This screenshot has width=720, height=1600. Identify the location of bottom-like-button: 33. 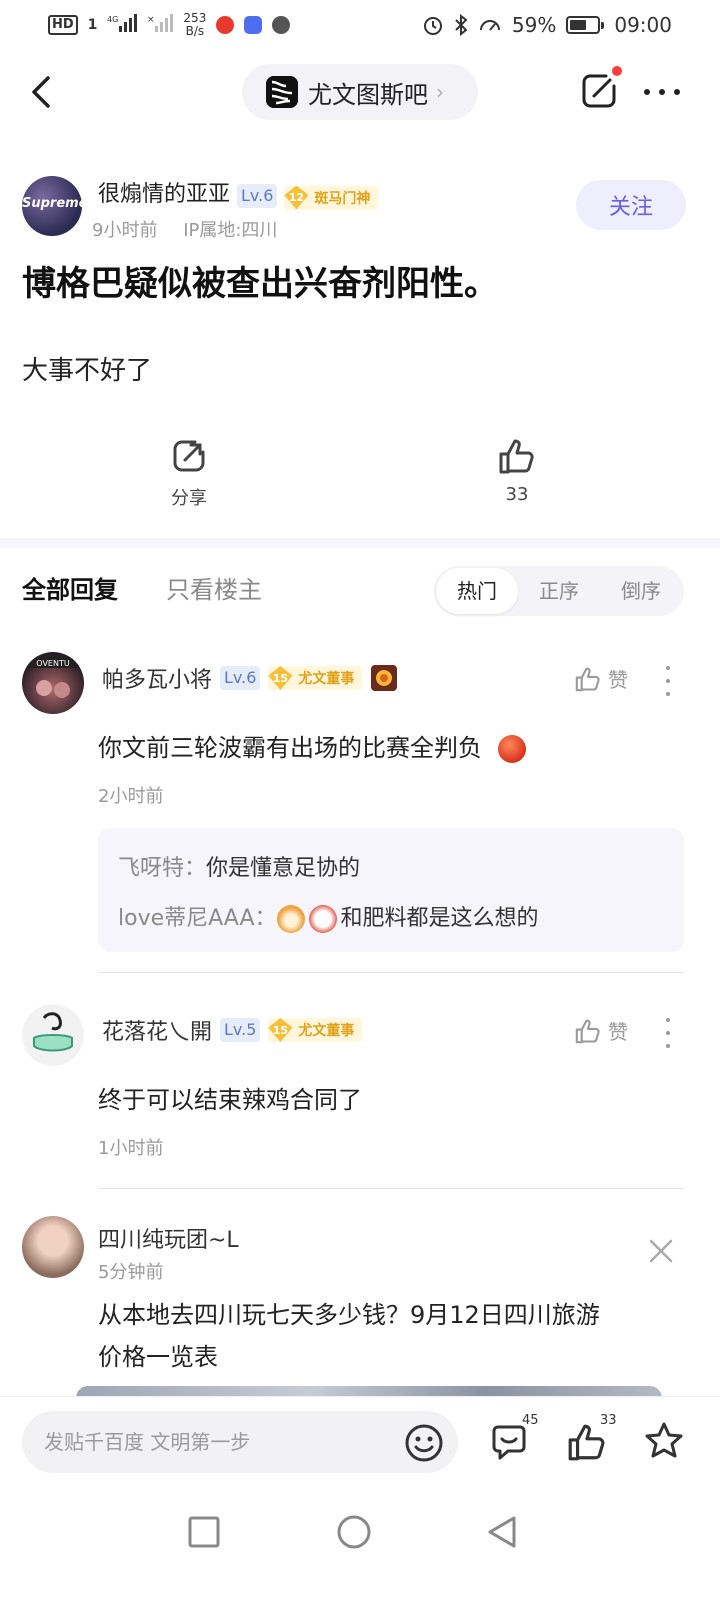
(591, 1440).